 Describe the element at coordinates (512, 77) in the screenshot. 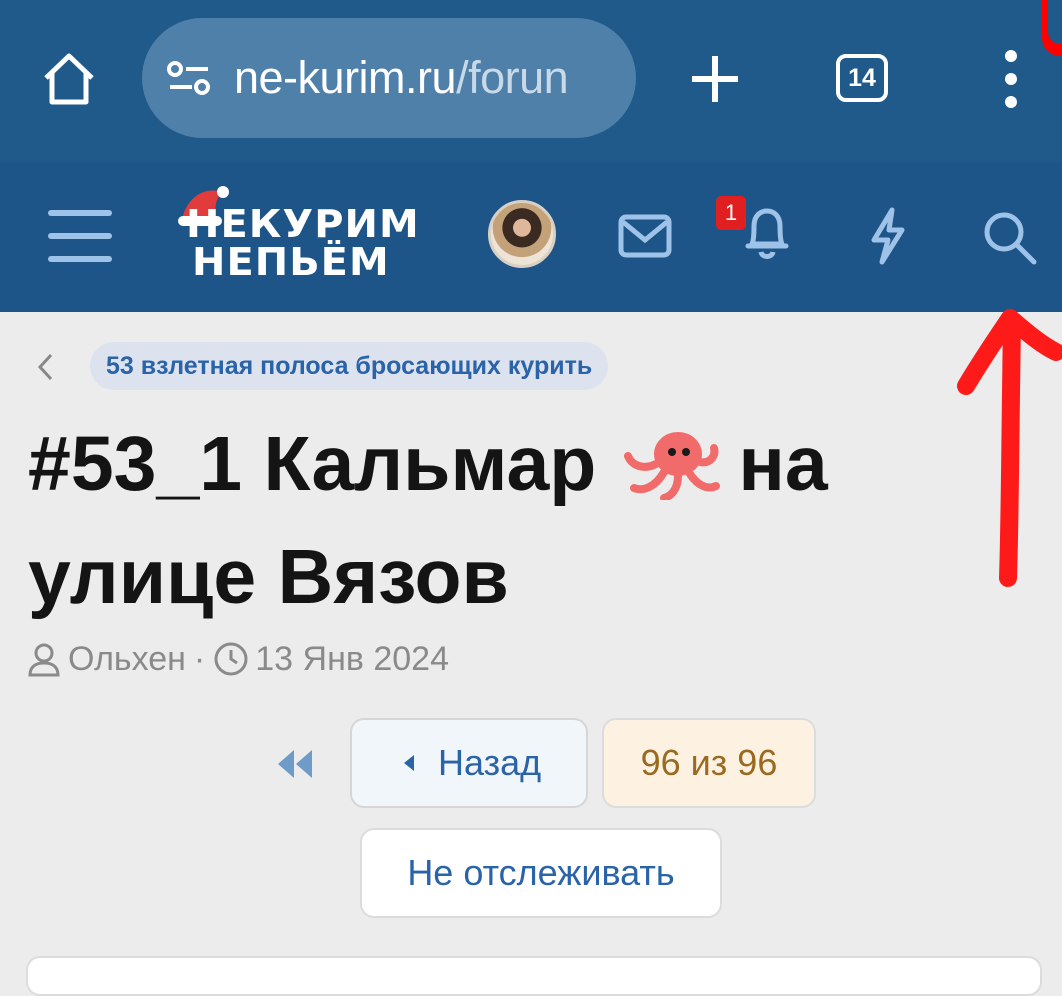

I see `url-path: /forun` at that location.